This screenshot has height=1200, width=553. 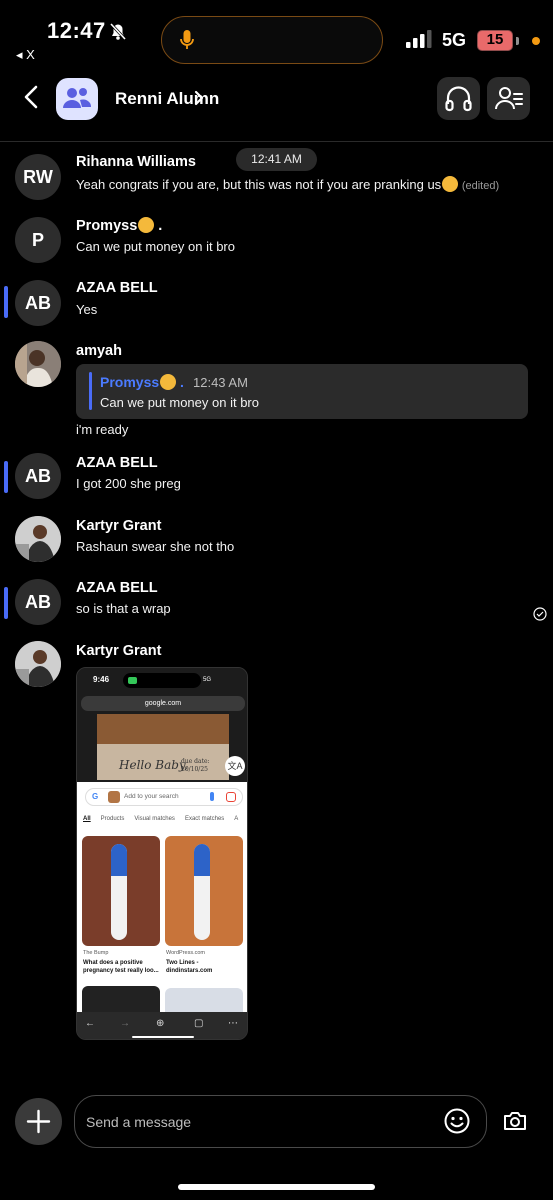 I want to click on message-text: so is that a wrap, so click(x=123, y=608).